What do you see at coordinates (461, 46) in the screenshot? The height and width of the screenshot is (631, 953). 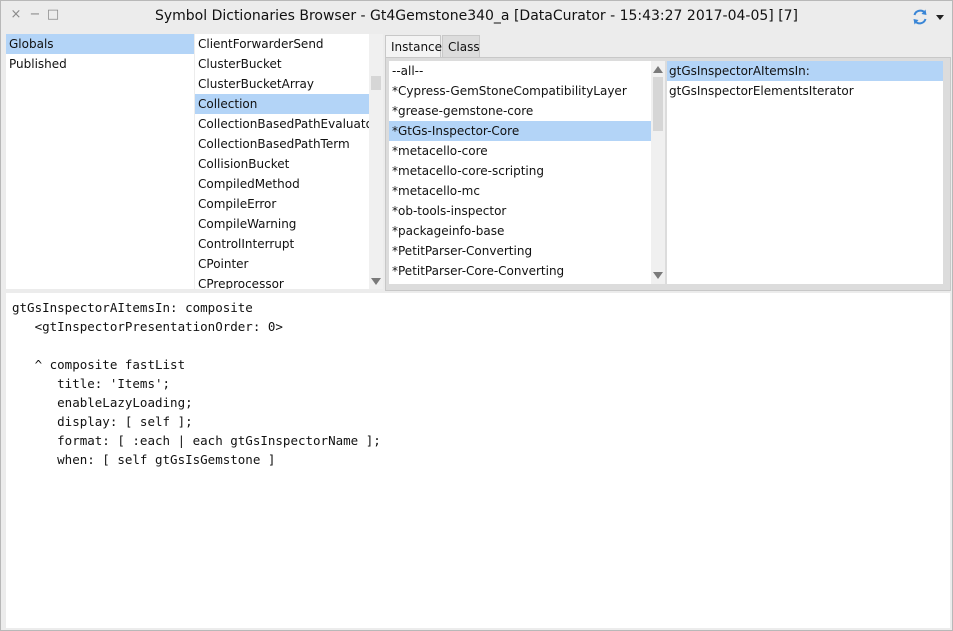 I see `tab-class: Class` at bounding box center [461, 46].